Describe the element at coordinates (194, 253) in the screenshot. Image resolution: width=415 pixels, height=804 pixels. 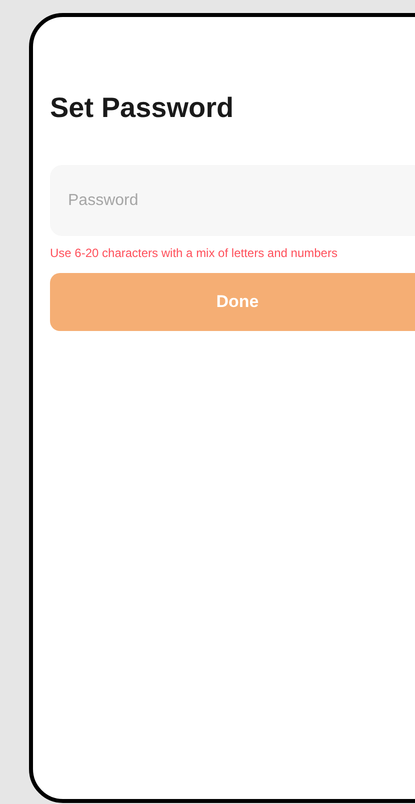
I see `password-hint: Use 6-20 characters with a mix of letters and numbers` at that location.